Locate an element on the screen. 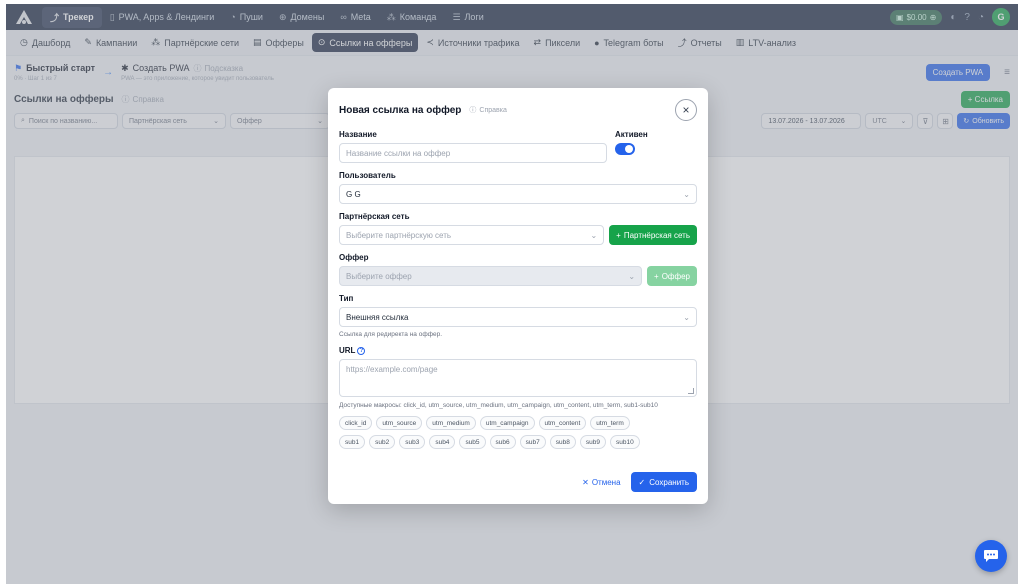 This screenshot has height=588, width=1024. modal-footer: ✕ Отмена ✓ Сохранить is located at coordinates (639, 482).